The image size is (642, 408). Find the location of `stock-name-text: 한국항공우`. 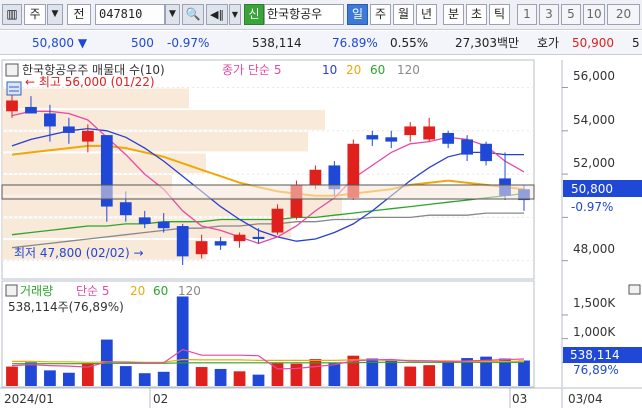

stock-name-text: 한국항공우 is located at coordinates (295, 14).